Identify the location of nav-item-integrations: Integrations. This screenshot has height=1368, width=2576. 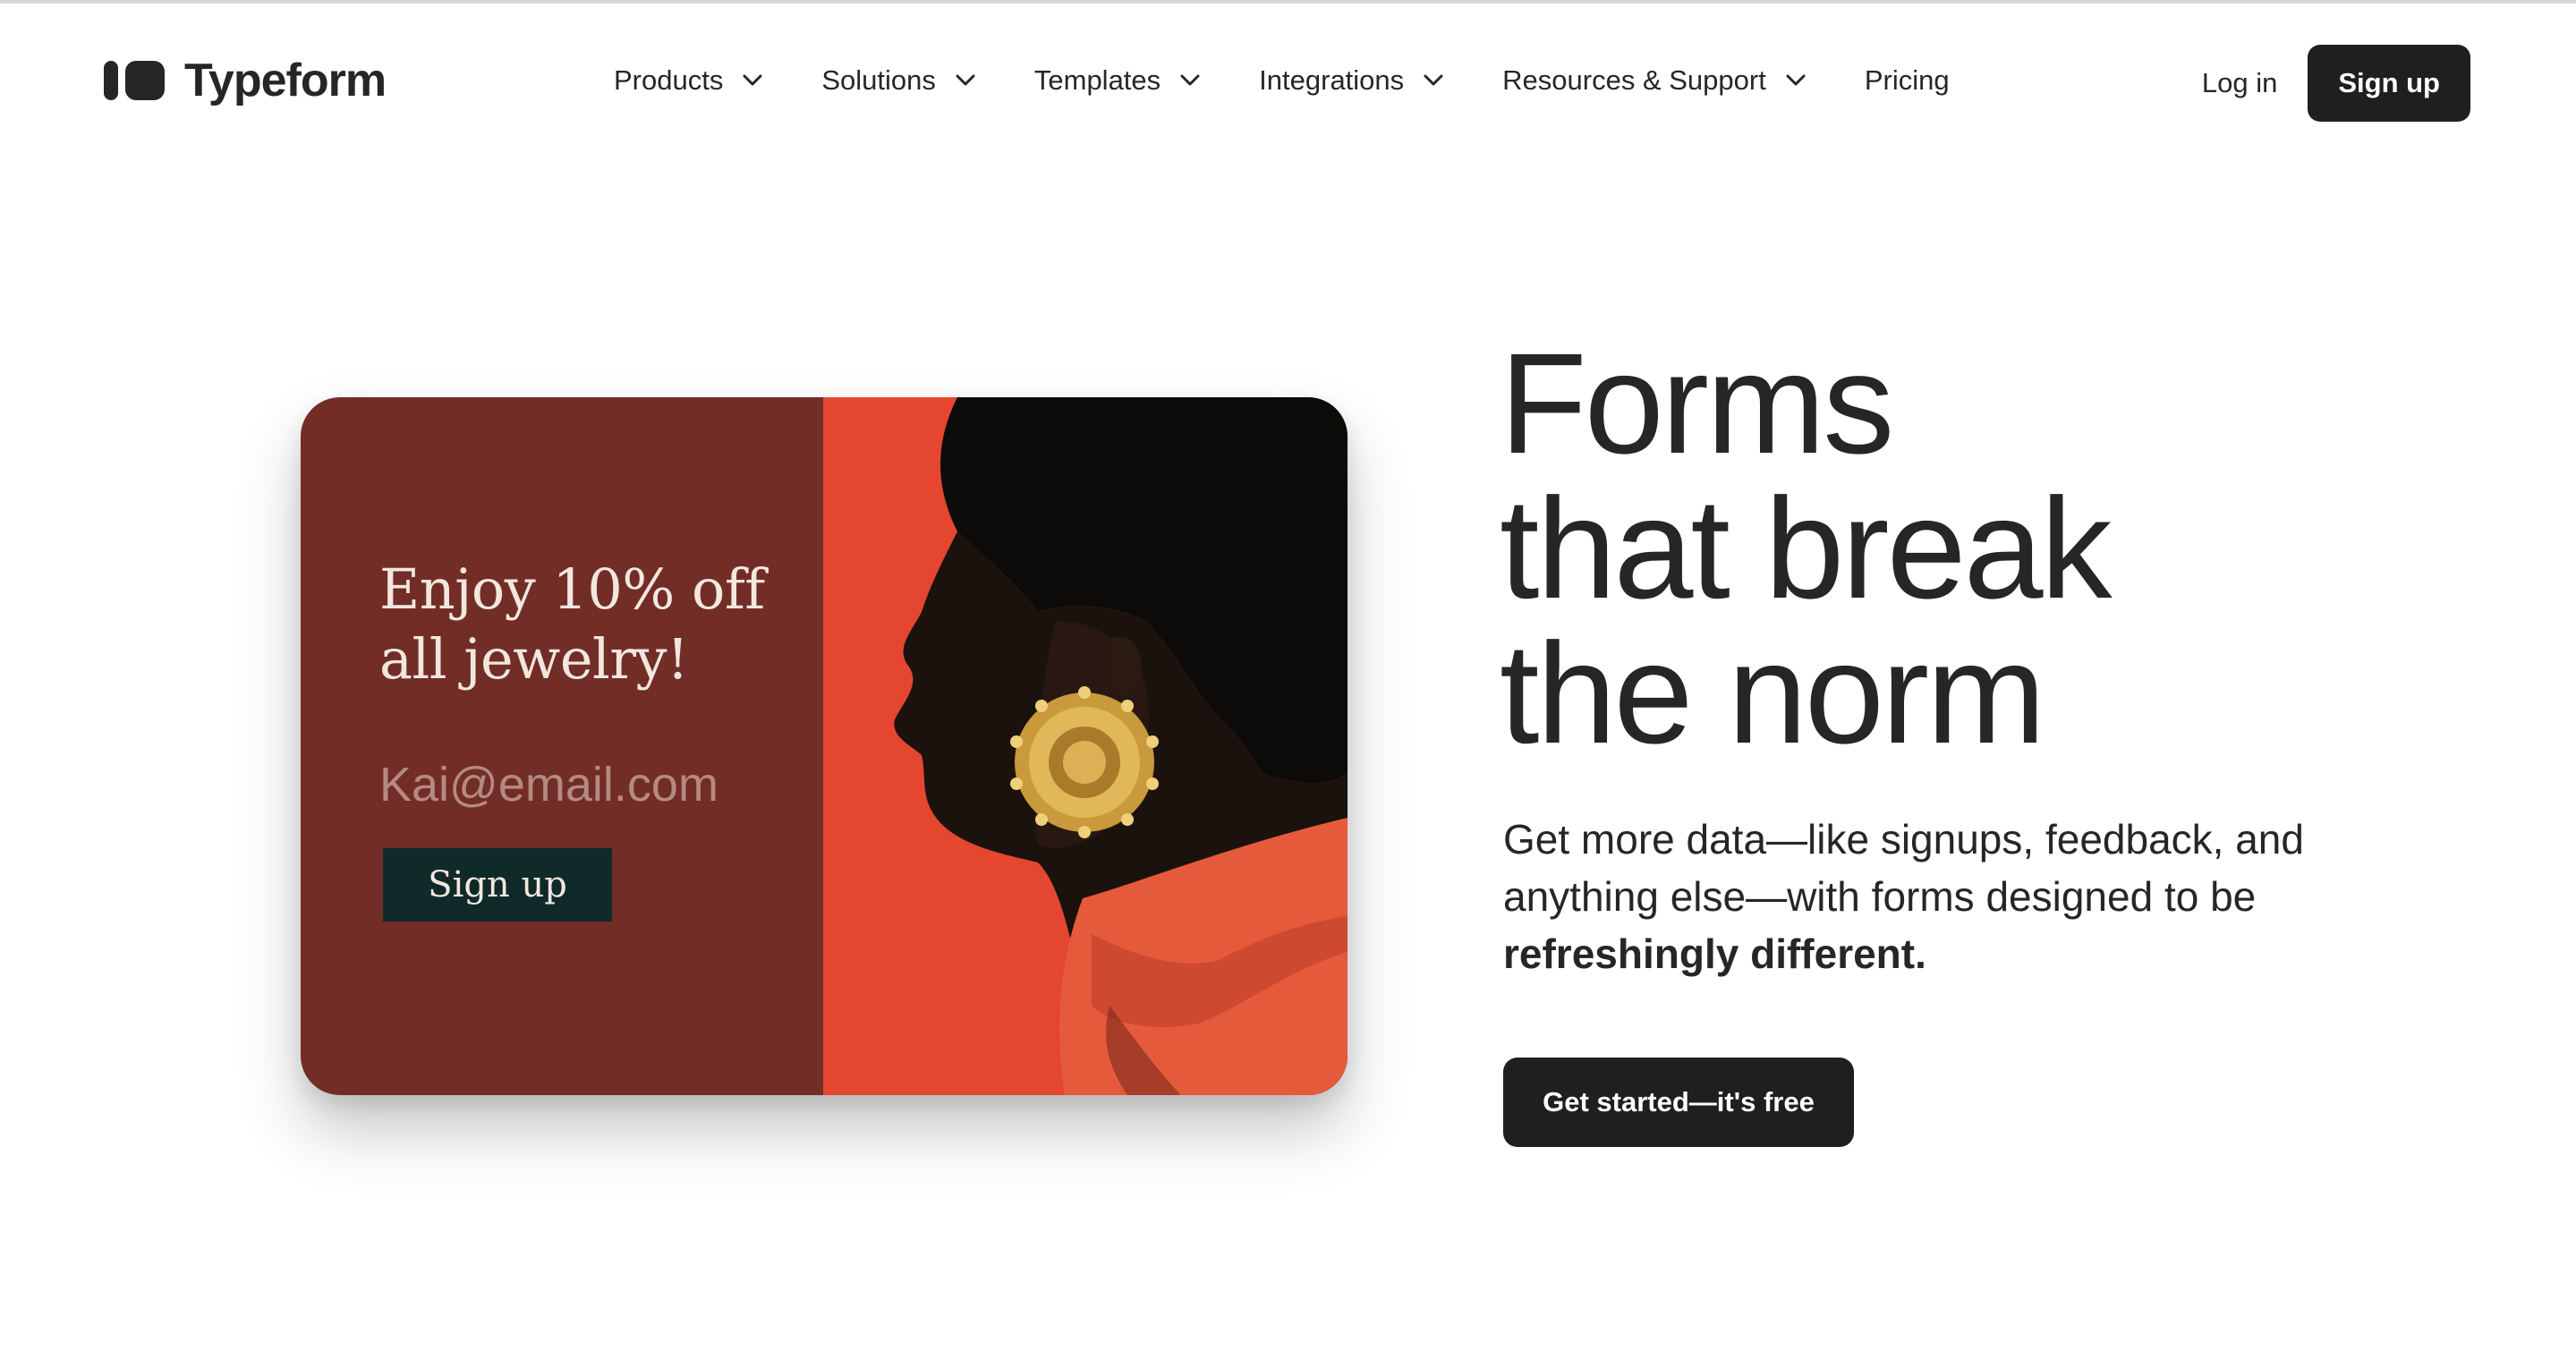
(1351, 80).